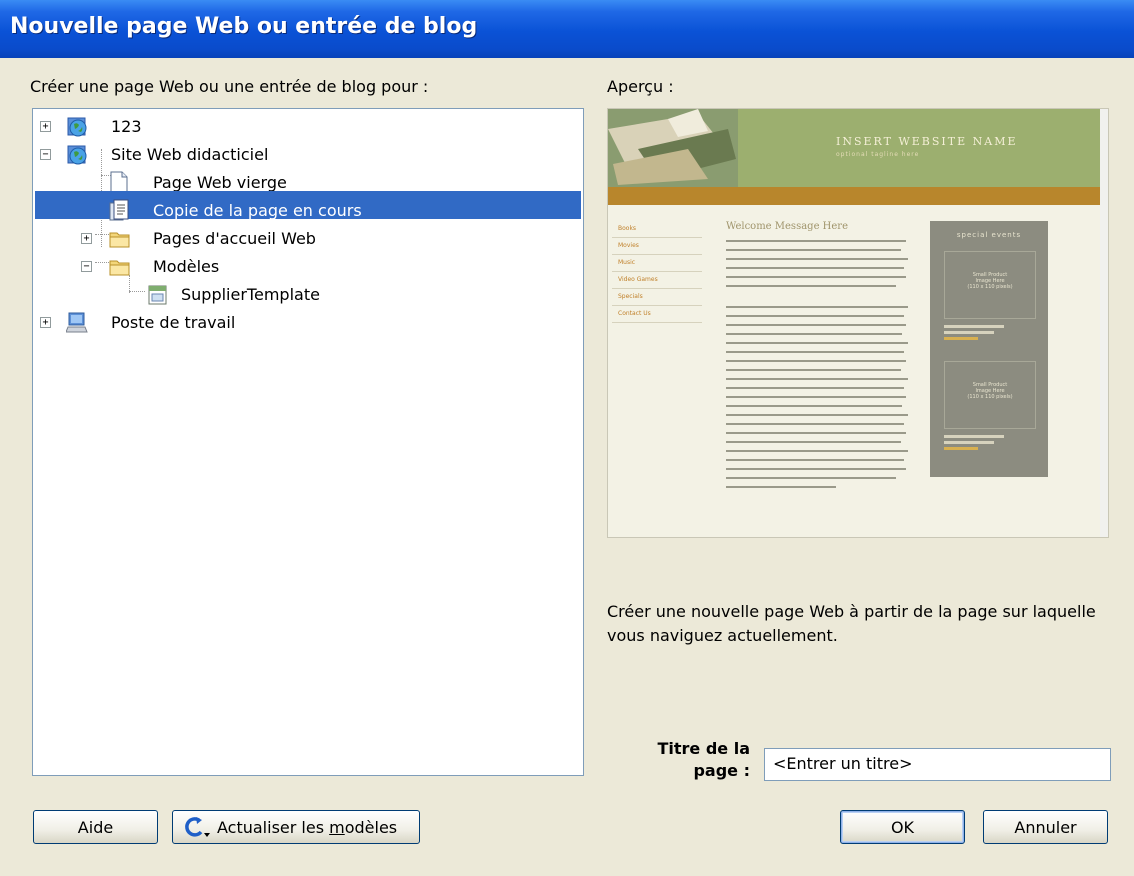 This screenshot has width=1134, height=876. Describe the element at coordinates (657, 297) in the screenshot. I see `thumb-nav-item: Specials` at that location.